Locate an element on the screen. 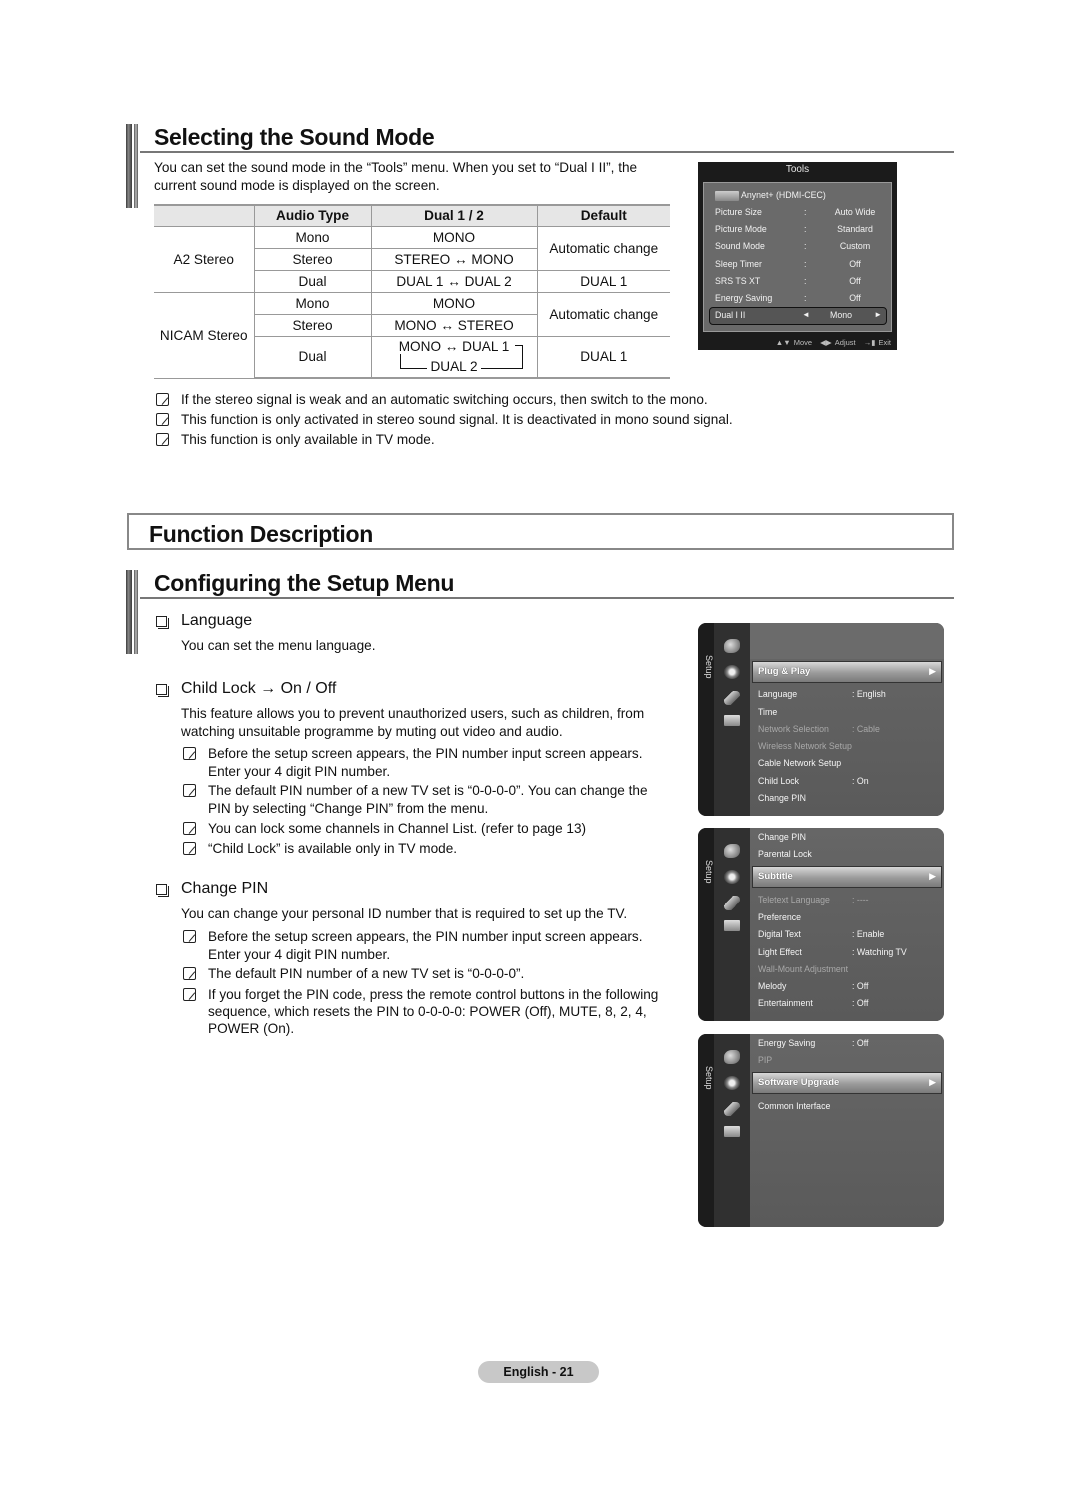 The width and height of the screenshot is (1080, 1488). tools-item: SRS TS XT: Off is located at coordinates (800, 281).